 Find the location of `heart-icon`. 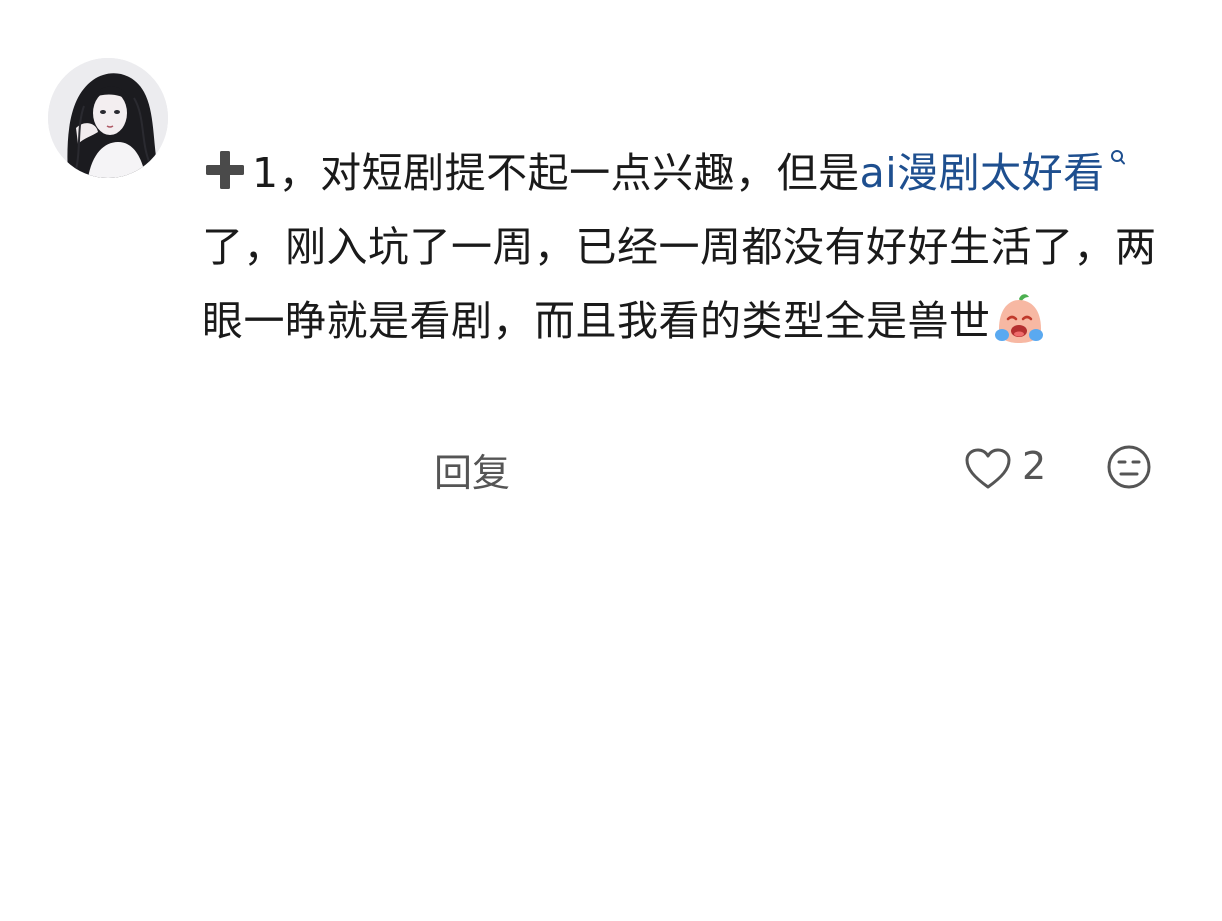

heart-icon is located at coordinates (988, 468).